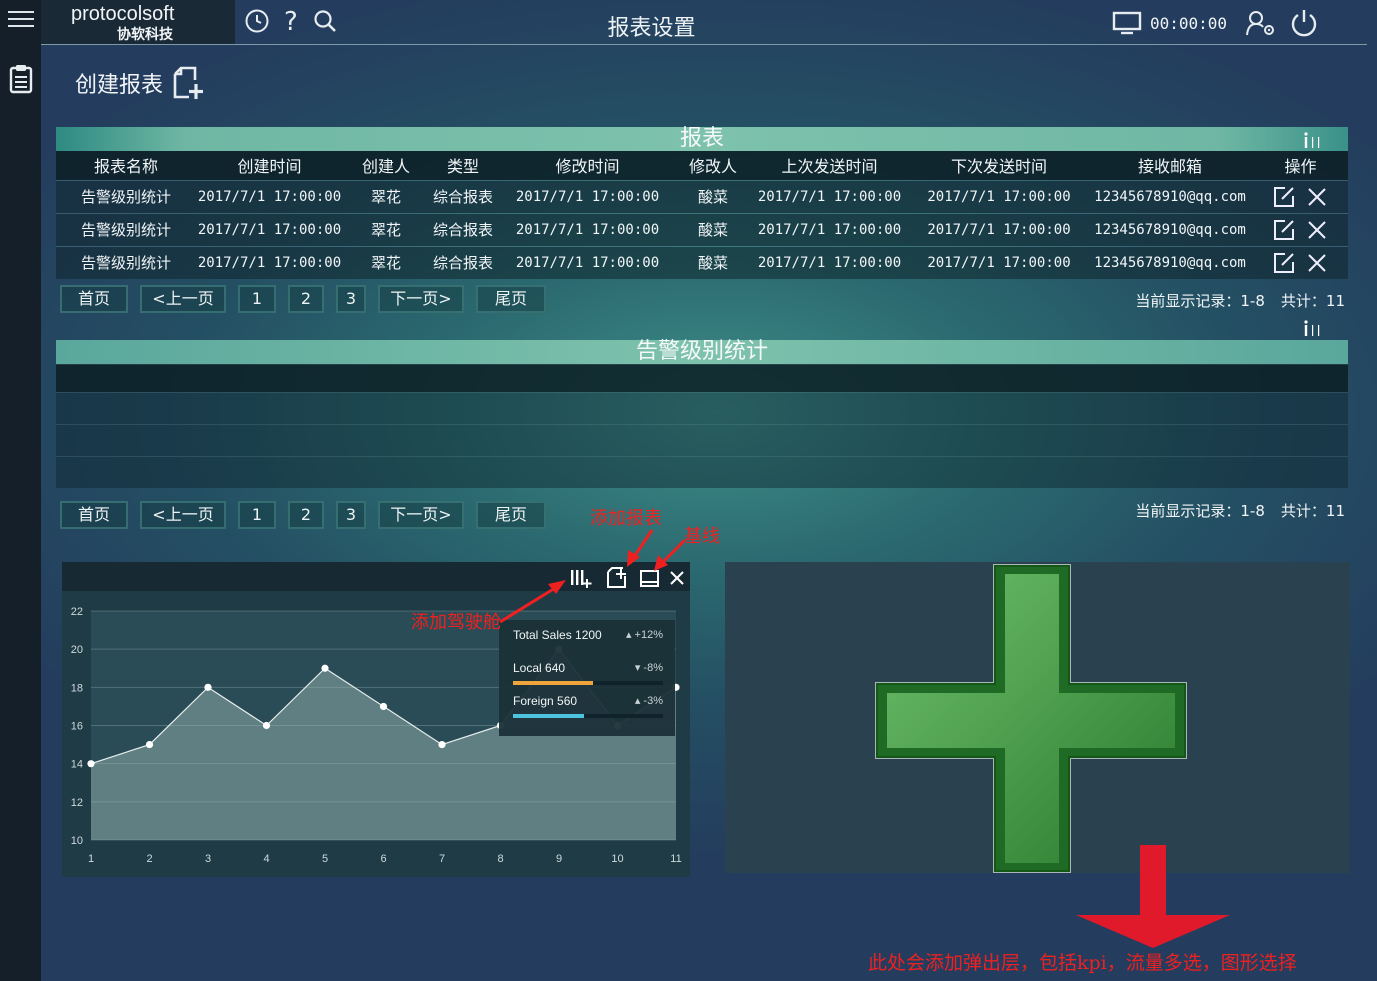 Image resolution: width=1377 pixels, height=981 pixels. I want to click on clipboard-icon, so click(21, 79).